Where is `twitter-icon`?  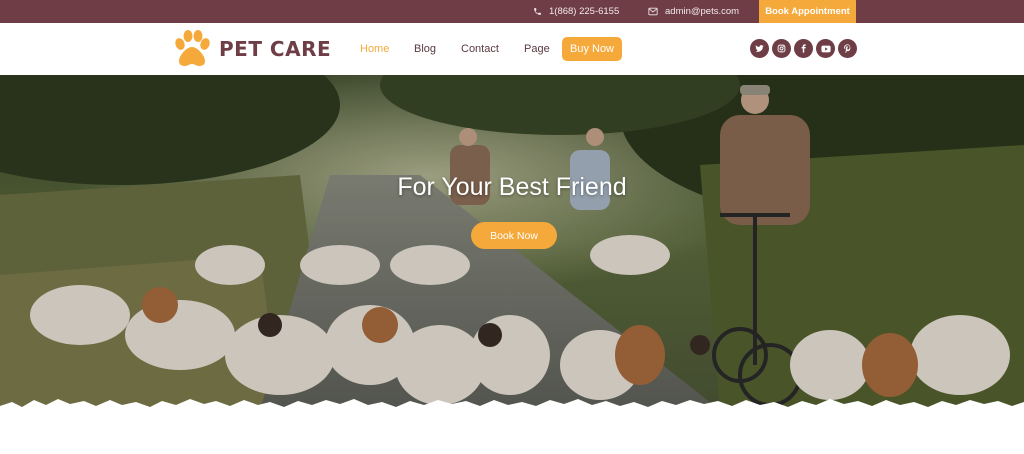
twitter-icon is located at coordinates (759, 48).